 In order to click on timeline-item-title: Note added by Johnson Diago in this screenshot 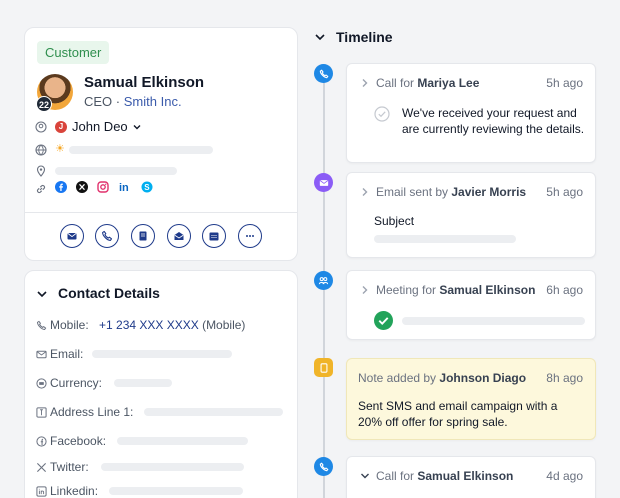, I will do `click(442, 378)`.